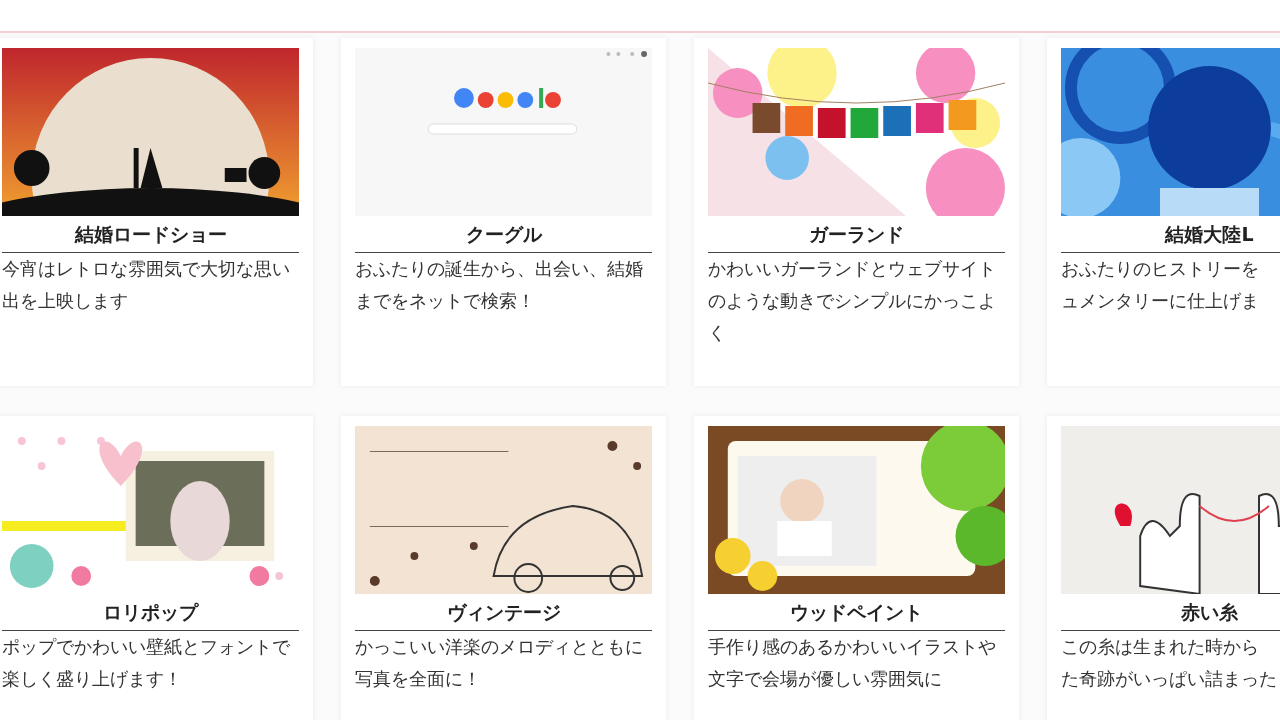  I want to click on template-card: ウッドペイント 手作り感のあるかわいいイラストや 文字で会場が優しい雰囲気に, so click(856, 568).